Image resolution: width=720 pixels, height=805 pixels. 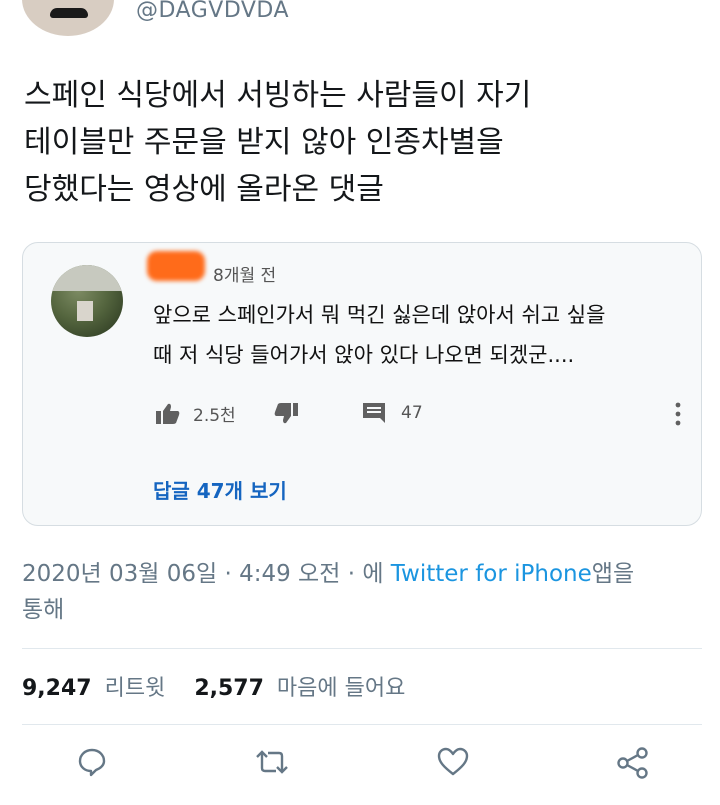 What do you see at coordinates (220, 489) in the screenshot?
I see `view-replies-link: 답글 47개 보기` at bounding box center [220, 489].